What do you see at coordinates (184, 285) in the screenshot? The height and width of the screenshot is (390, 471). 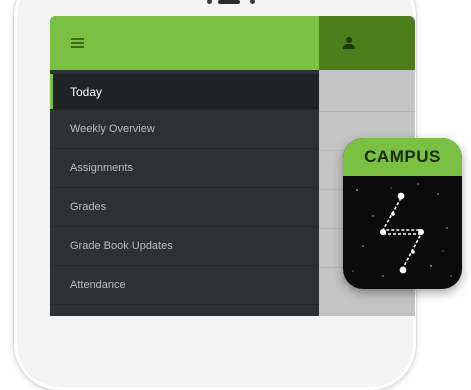 I see `drawer-item-attendance: Attendance` at bounding box center [184, 285].